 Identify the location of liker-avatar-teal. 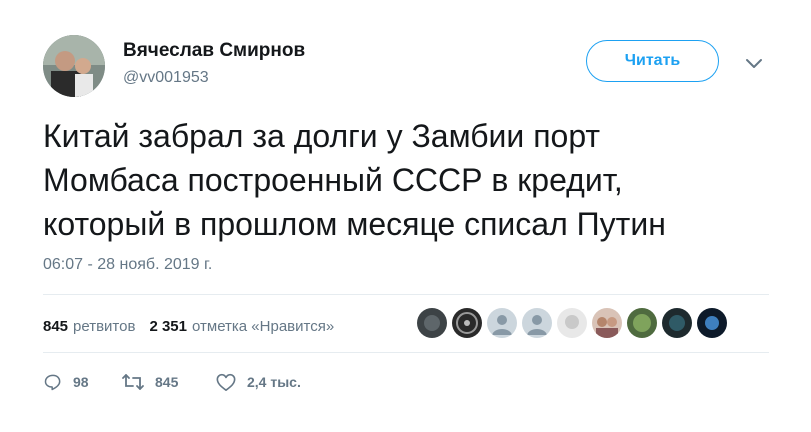
(677, 323).